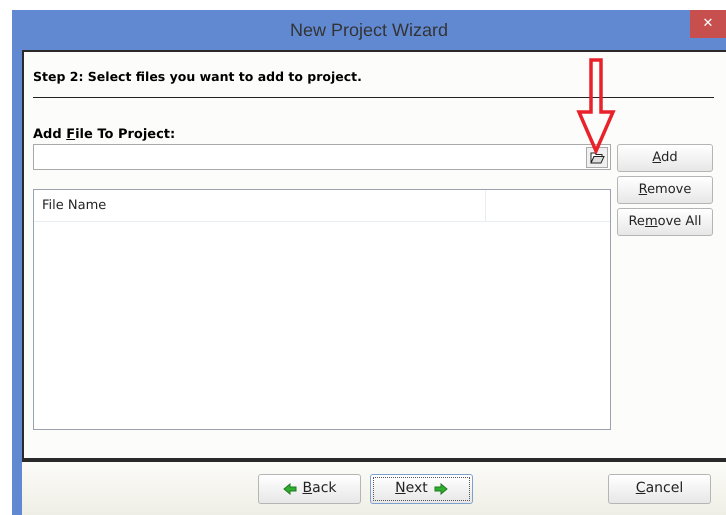 Image resolution: width=726 pixels, height=515 pixels. Describe the element at coordinates (369, 30) in the screenshot. I see `window-title: New Project Wizard` at that location.